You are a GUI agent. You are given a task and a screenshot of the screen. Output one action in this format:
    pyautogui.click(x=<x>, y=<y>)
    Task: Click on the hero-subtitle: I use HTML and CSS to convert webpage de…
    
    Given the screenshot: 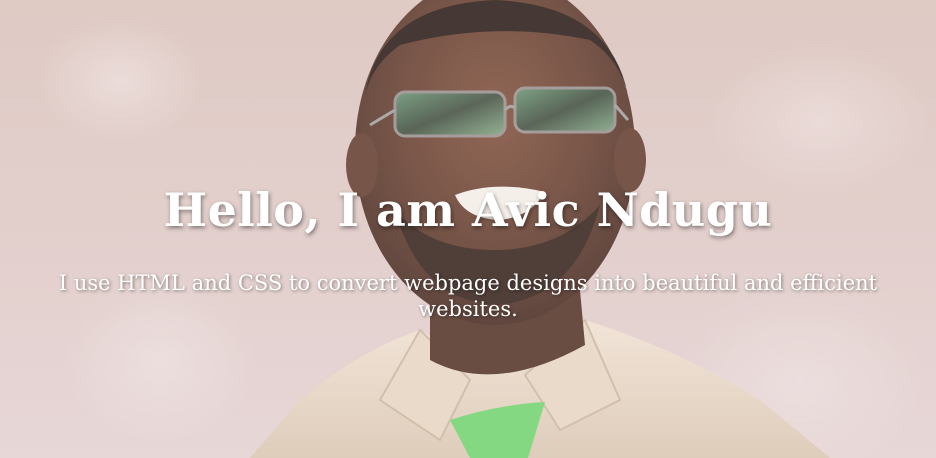 What is the action you would take?
    pyautogui.click(x=468, y=296)
    